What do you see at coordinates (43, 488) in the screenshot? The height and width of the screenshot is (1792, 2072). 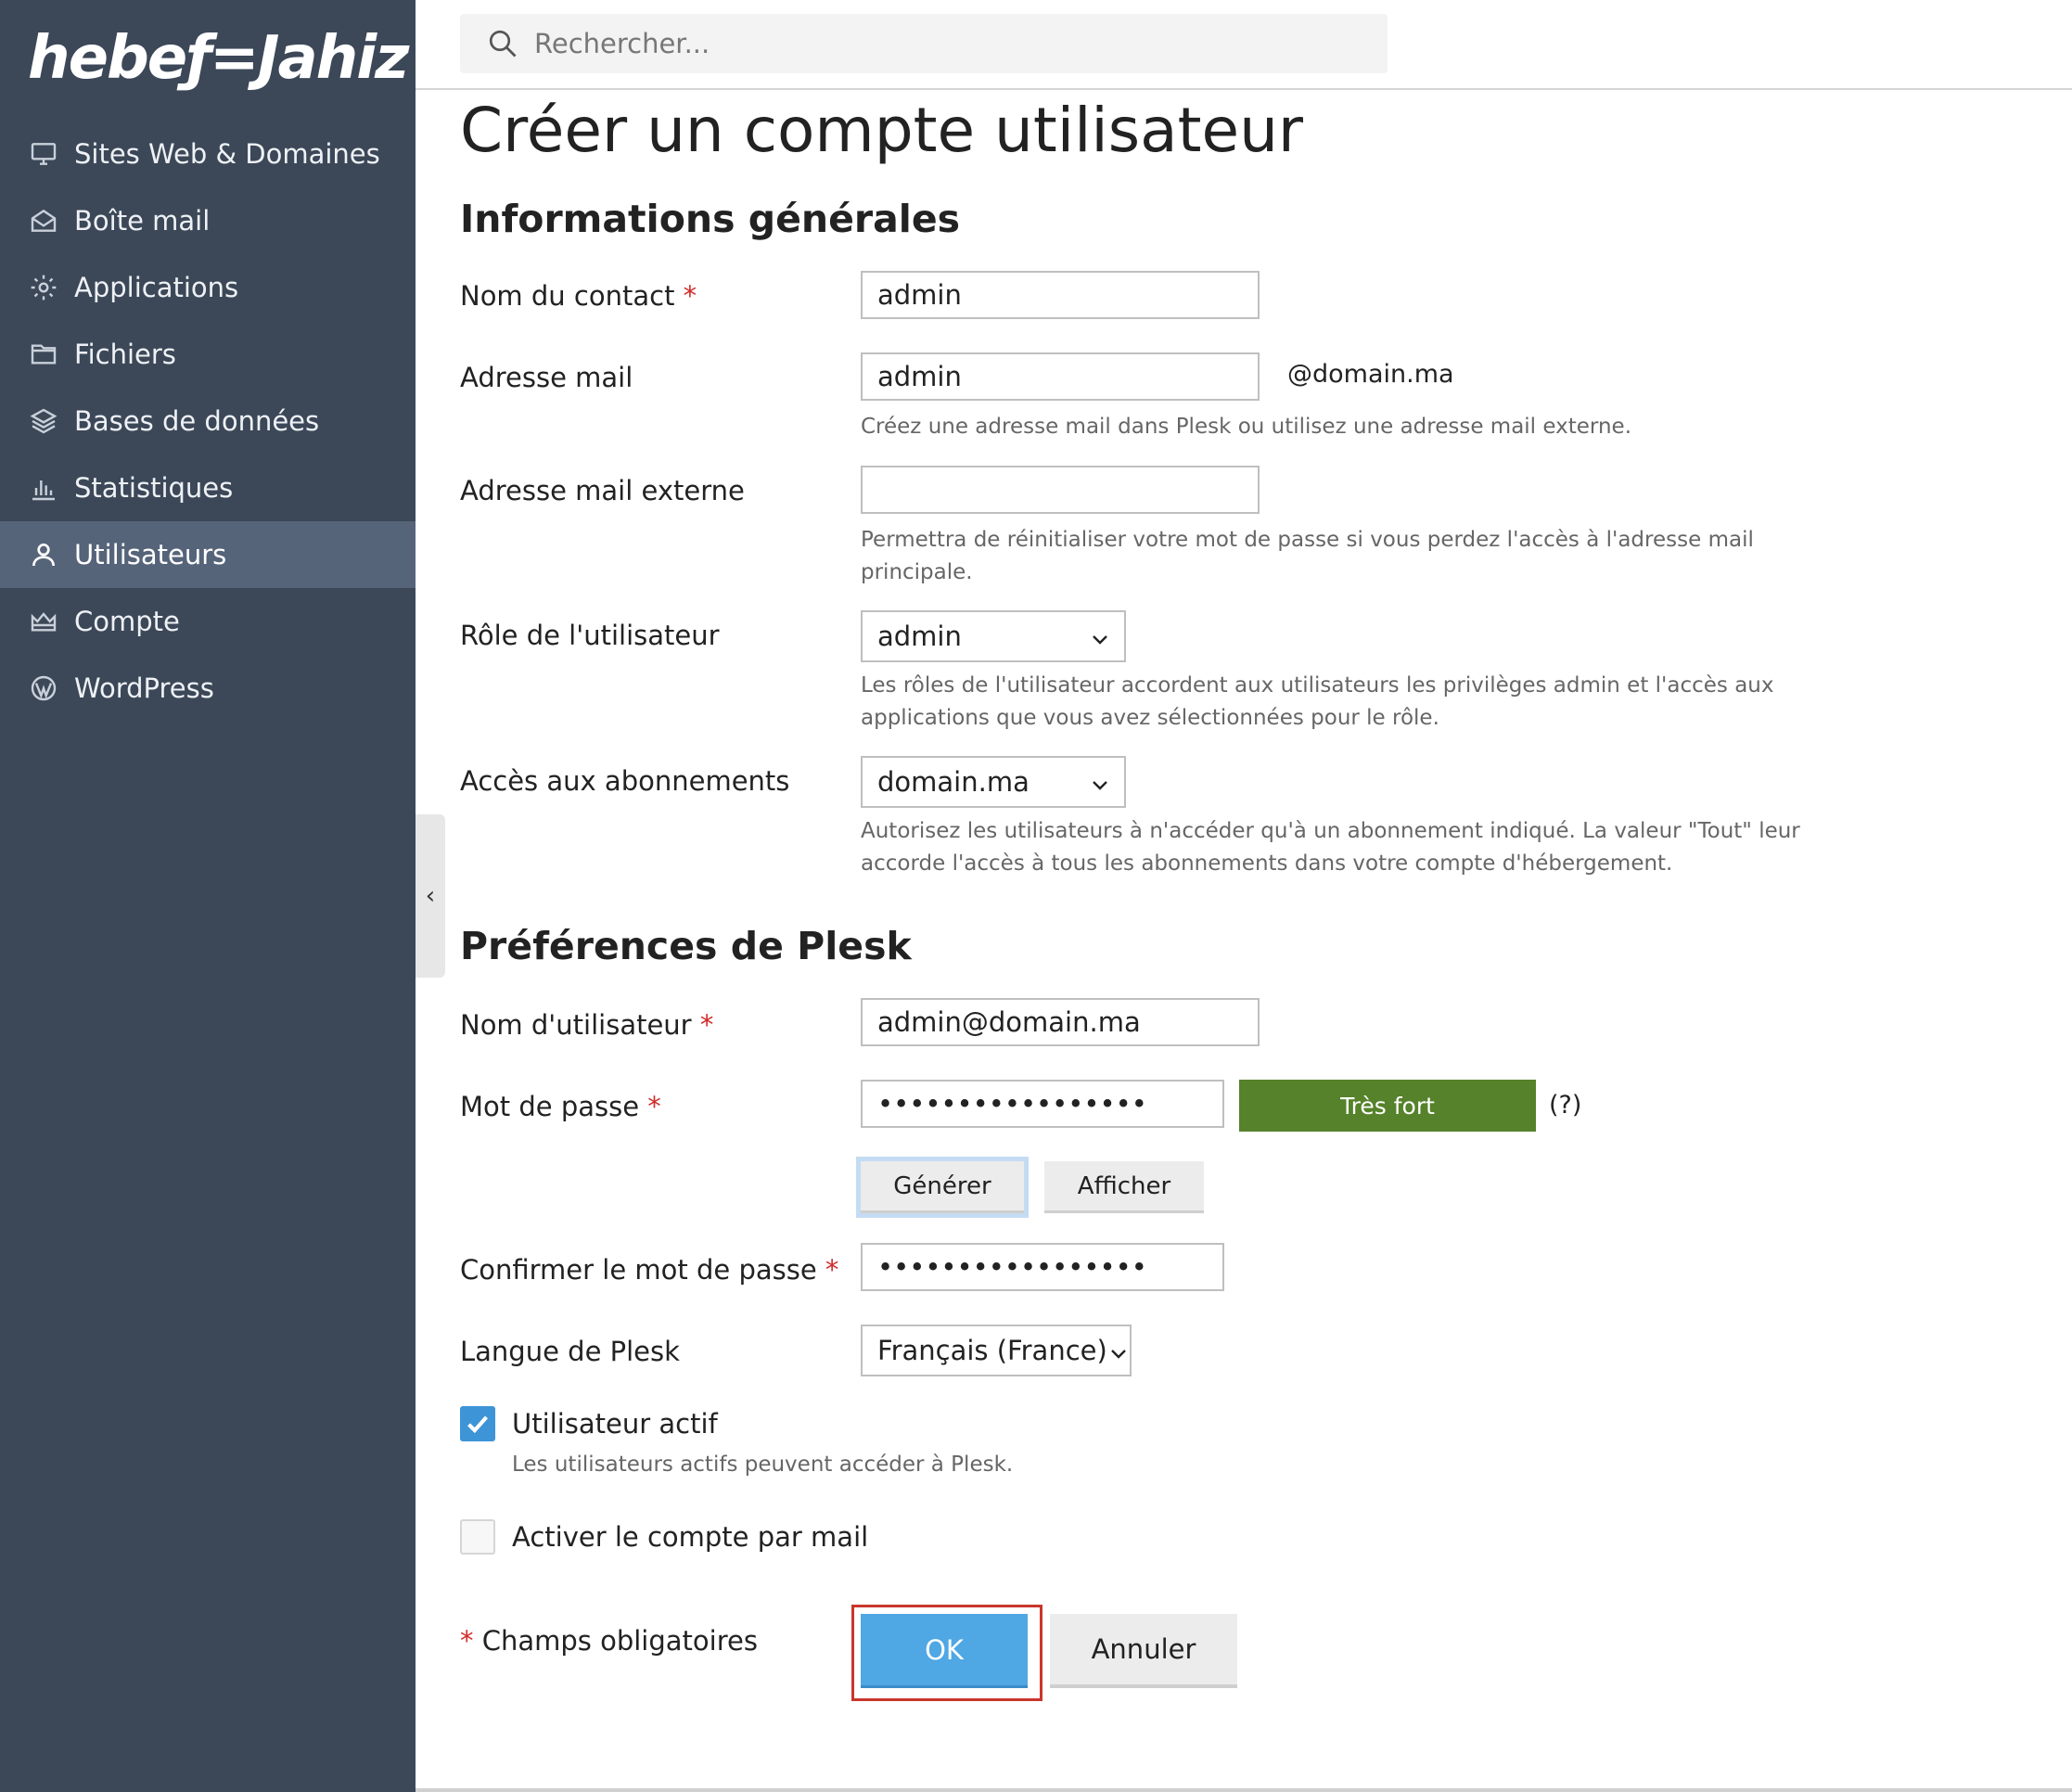 I see `bar-chart-icon` at bounding box center [43, 488].